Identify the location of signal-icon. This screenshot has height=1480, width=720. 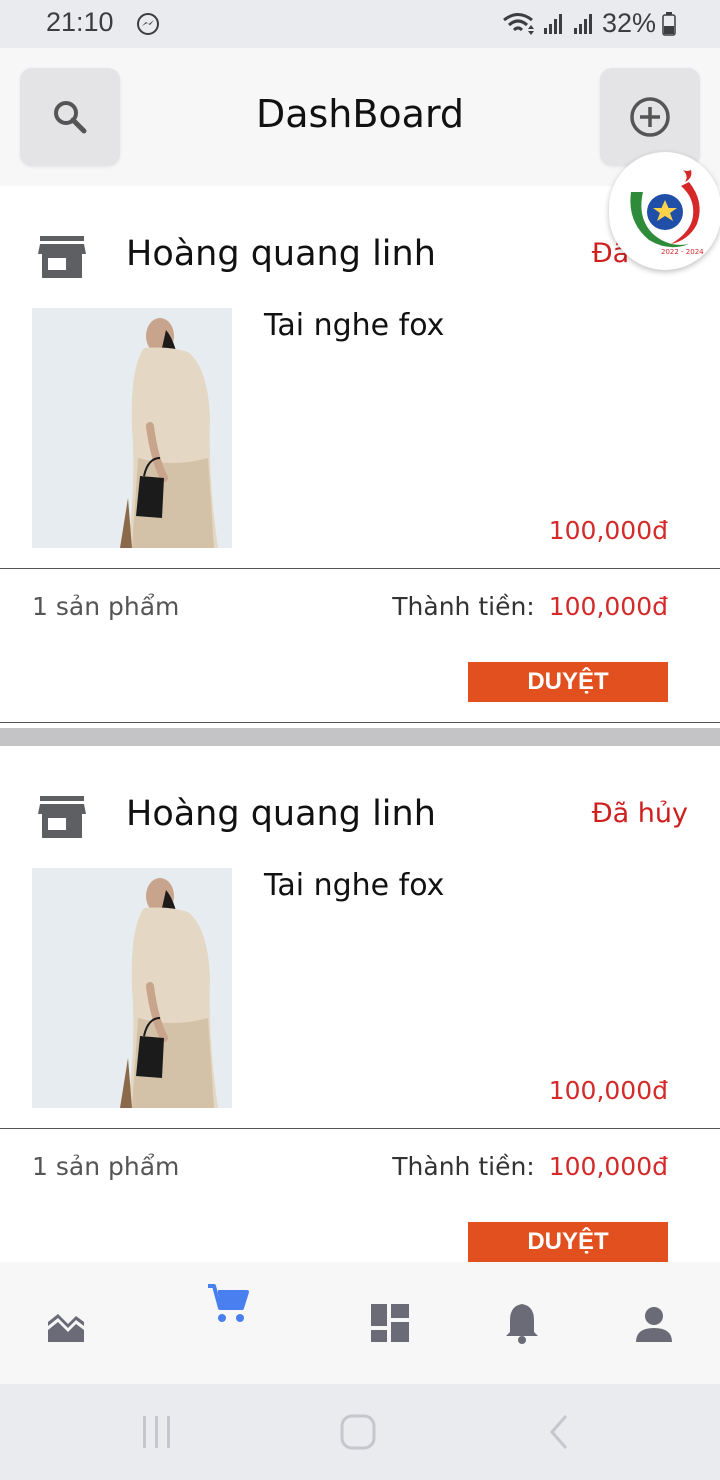
(552, 23).